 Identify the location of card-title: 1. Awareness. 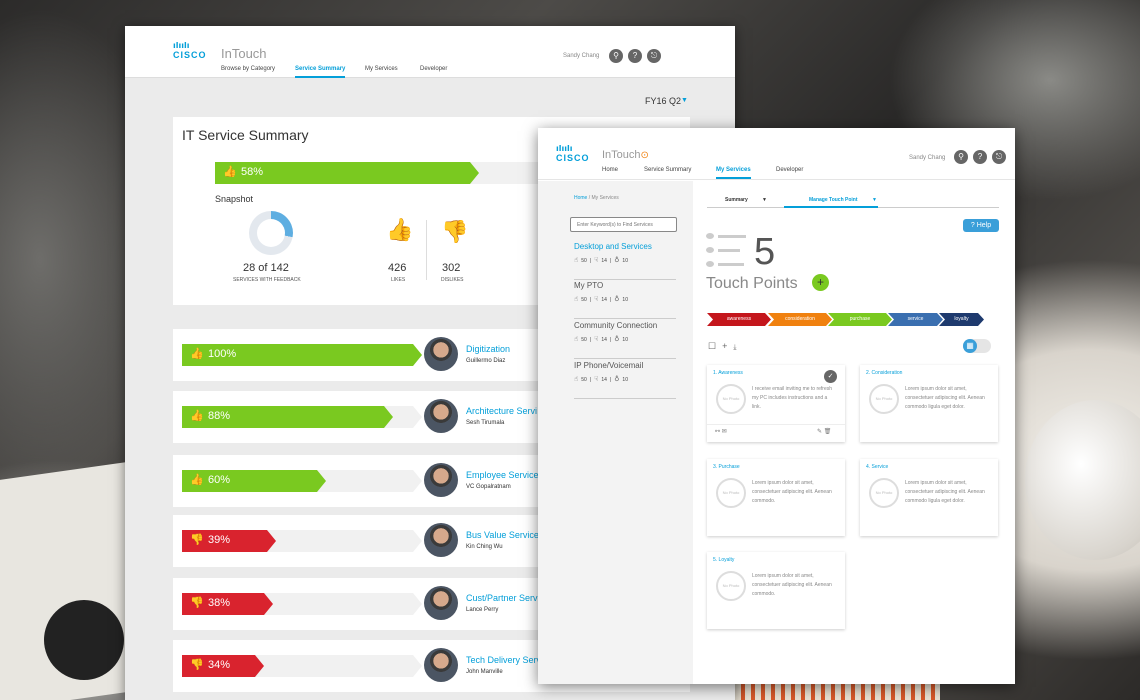
(728, 373).